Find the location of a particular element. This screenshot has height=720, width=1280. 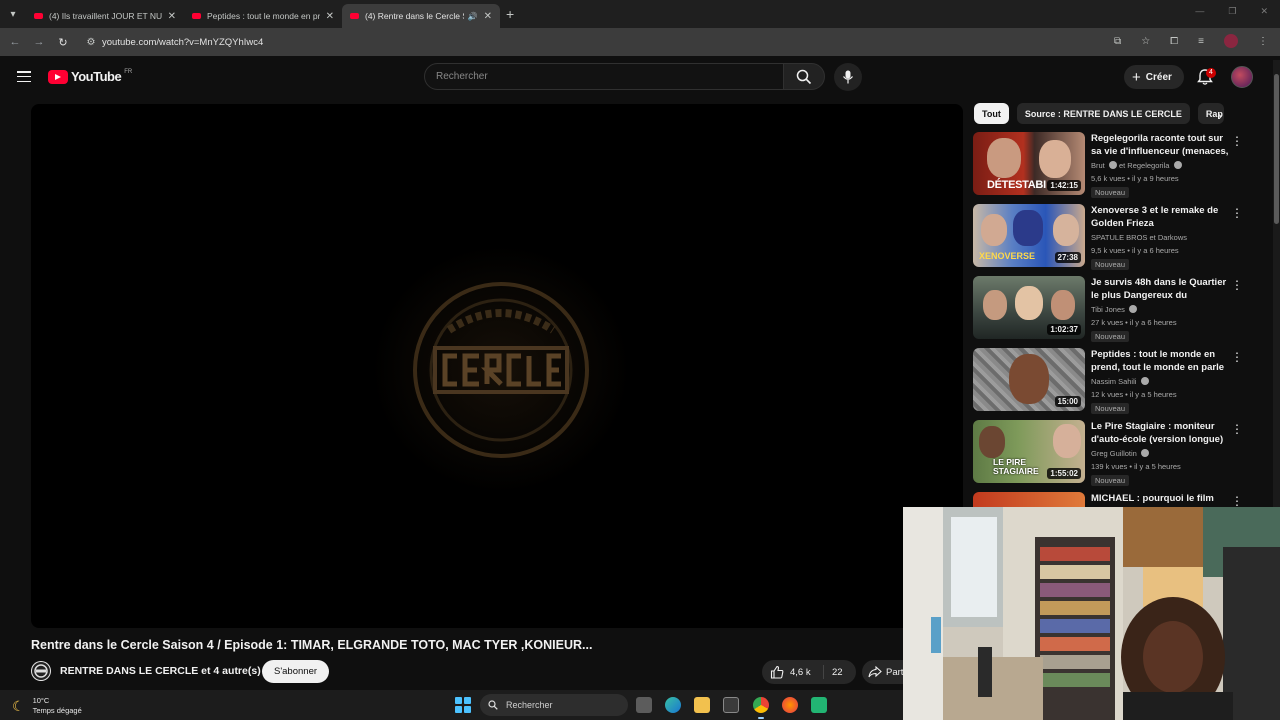

kebab-menu-icon: ⋮ is located at coordinates (1263, 41).